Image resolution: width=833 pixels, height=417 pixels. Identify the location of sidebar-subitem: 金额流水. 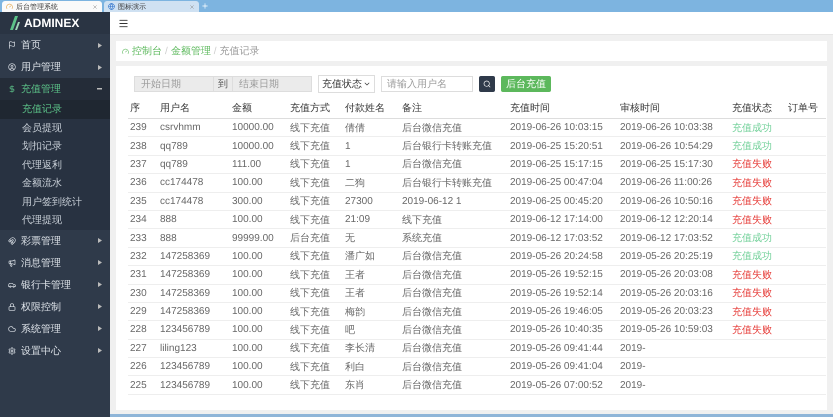
(55, 183).